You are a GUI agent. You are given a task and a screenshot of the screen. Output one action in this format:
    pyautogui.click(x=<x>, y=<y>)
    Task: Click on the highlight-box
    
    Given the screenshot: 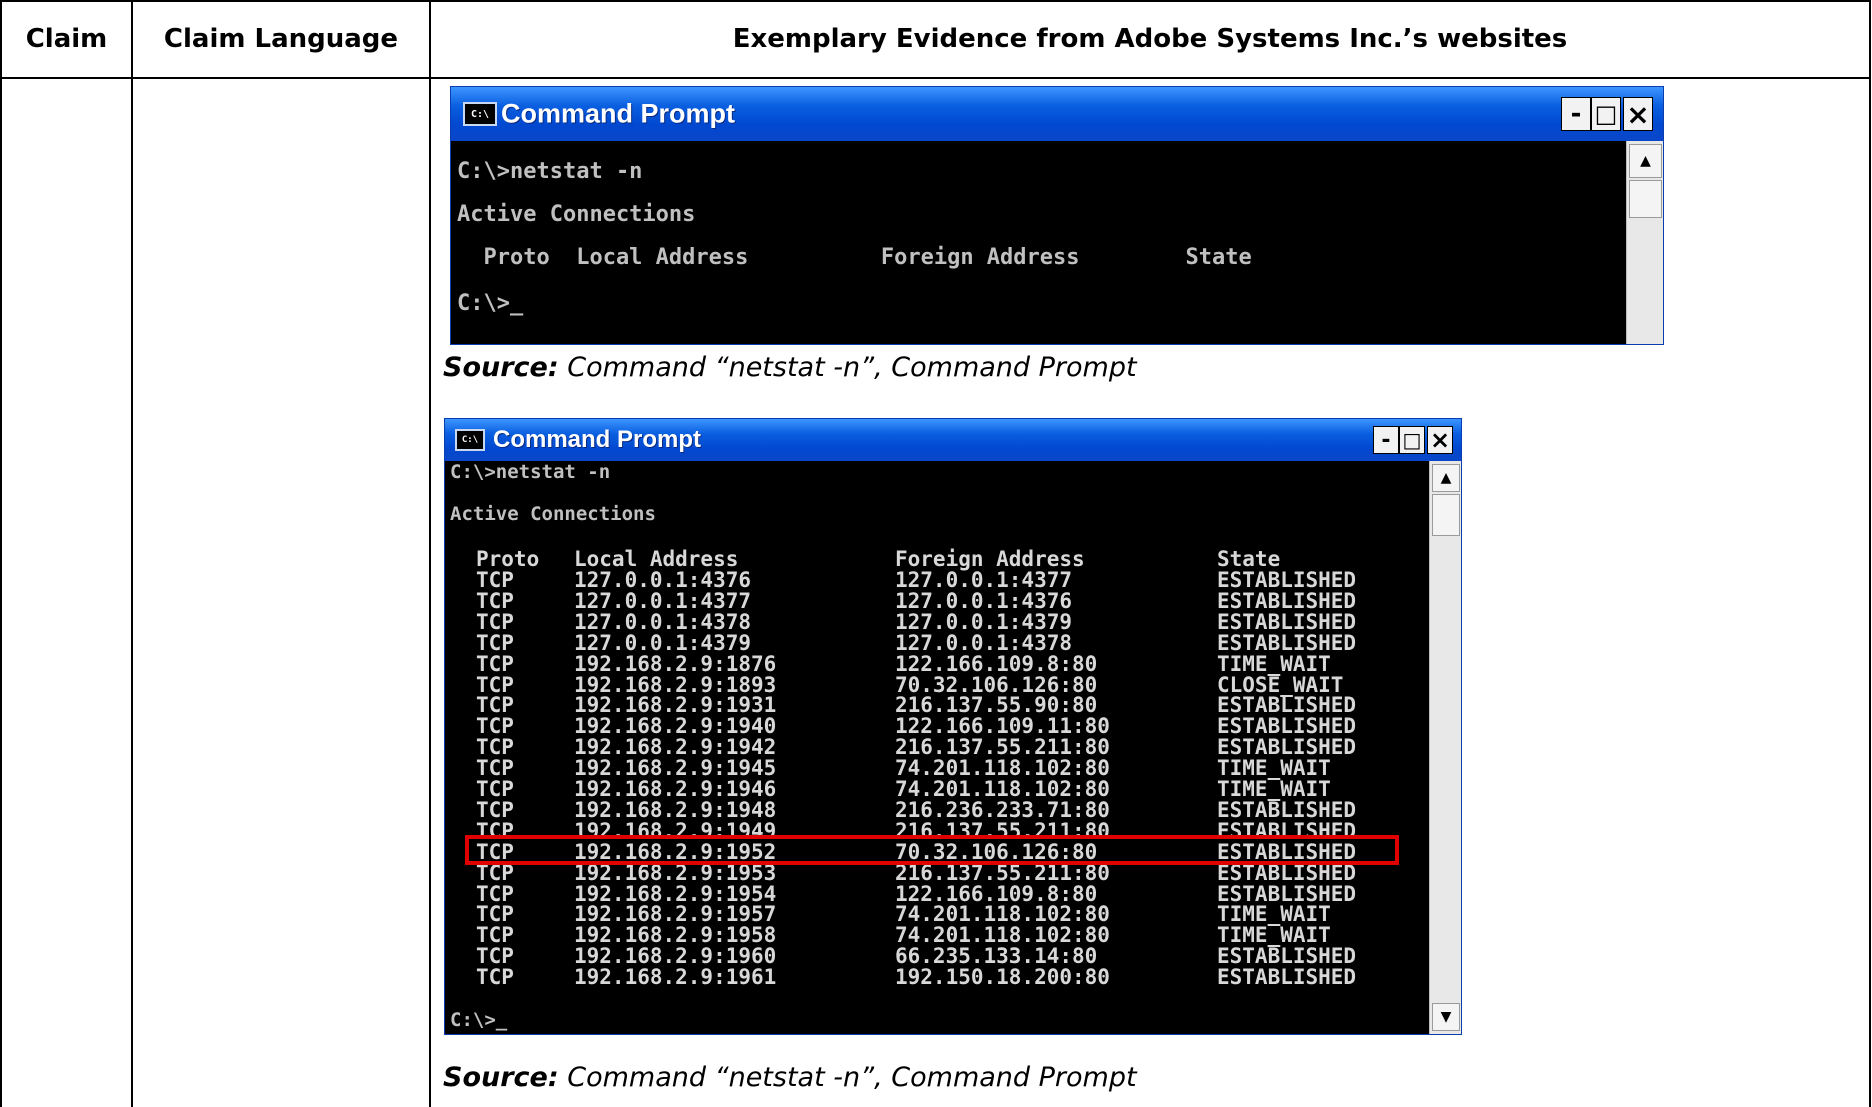 What is the action you would take?
    pyautogui.click(x=932, y=849)
    